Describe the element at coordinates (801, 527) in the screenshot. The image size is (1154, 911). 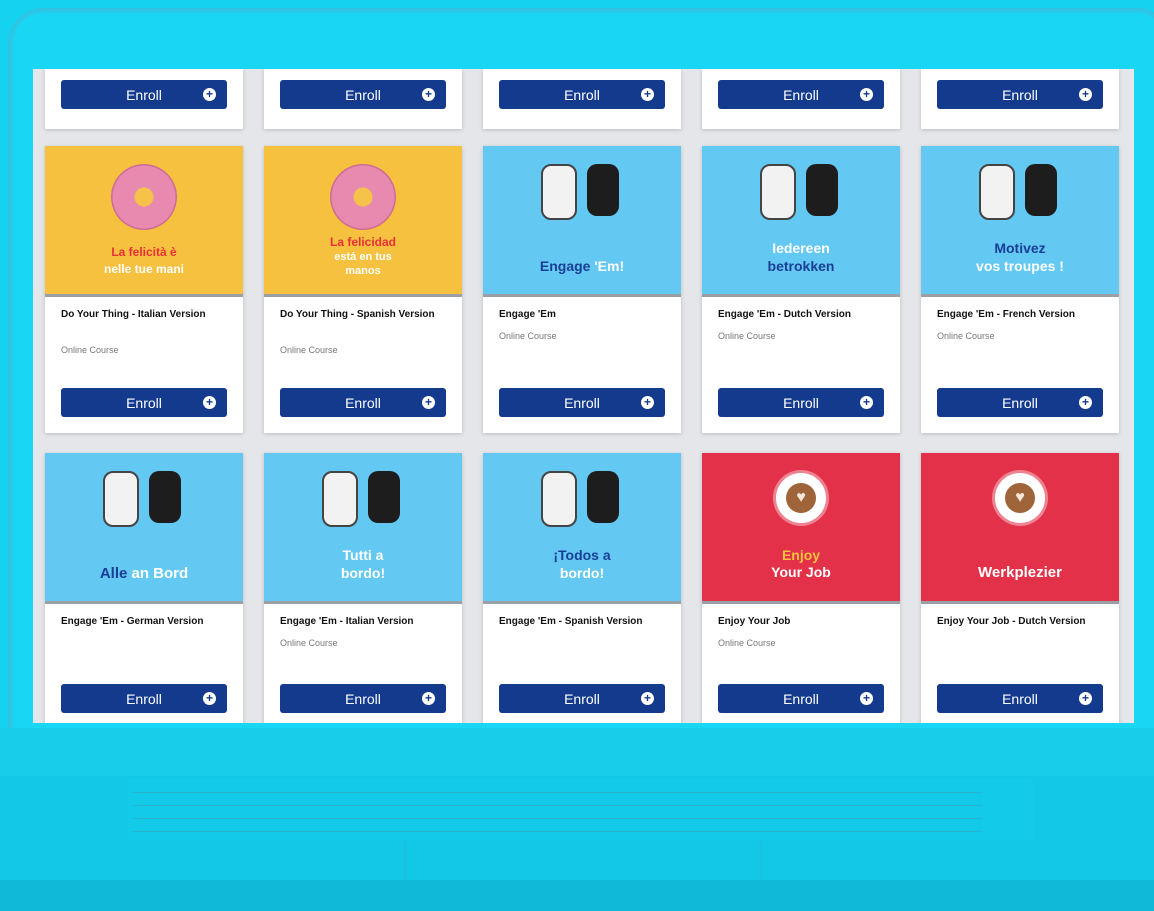
I see `course-thumbnail: ♥ Enjoy Your Job` at that location.